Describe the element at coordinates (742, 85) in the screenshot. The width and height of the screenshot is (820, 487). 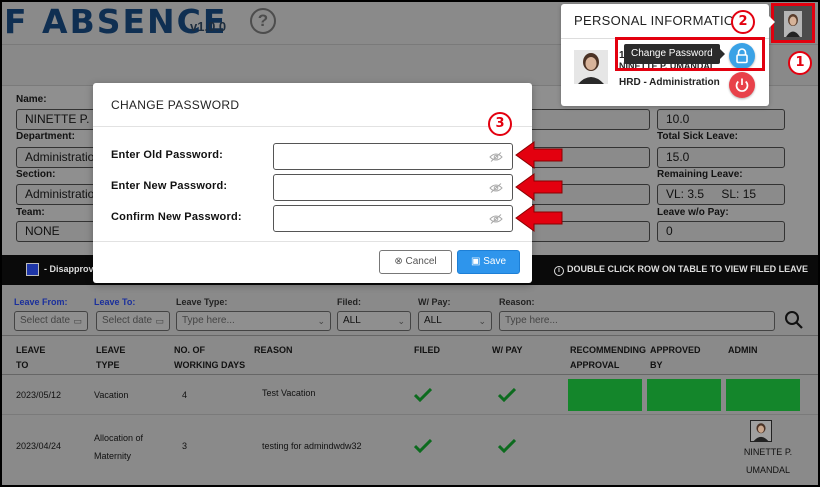
I see `logout-button` at that location.